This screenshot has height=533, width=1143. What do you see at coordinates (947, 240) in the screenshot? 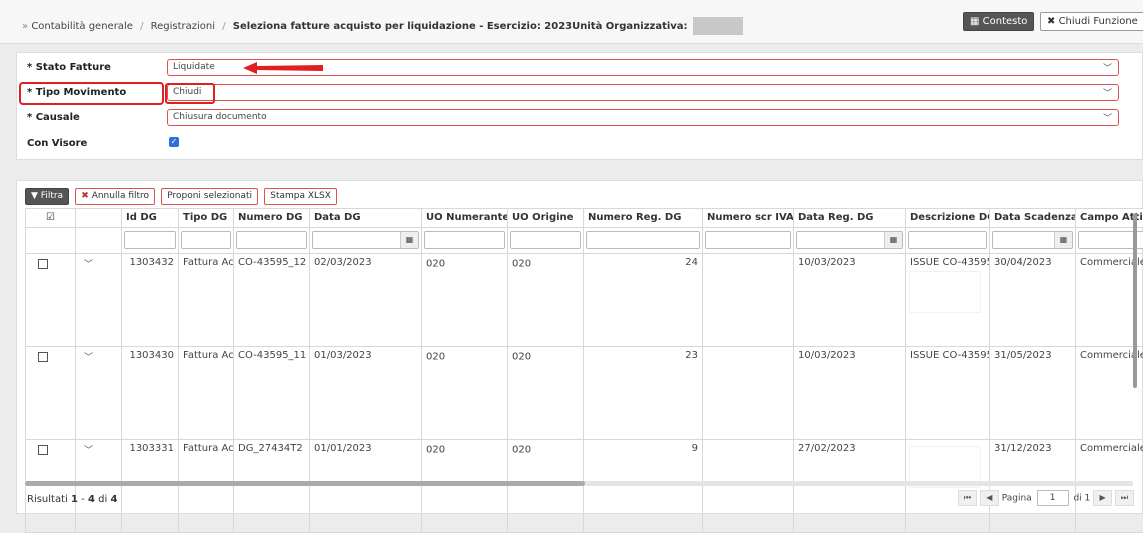
I see `filter-input-descrizione-dg` at bounding box center [947, 240].